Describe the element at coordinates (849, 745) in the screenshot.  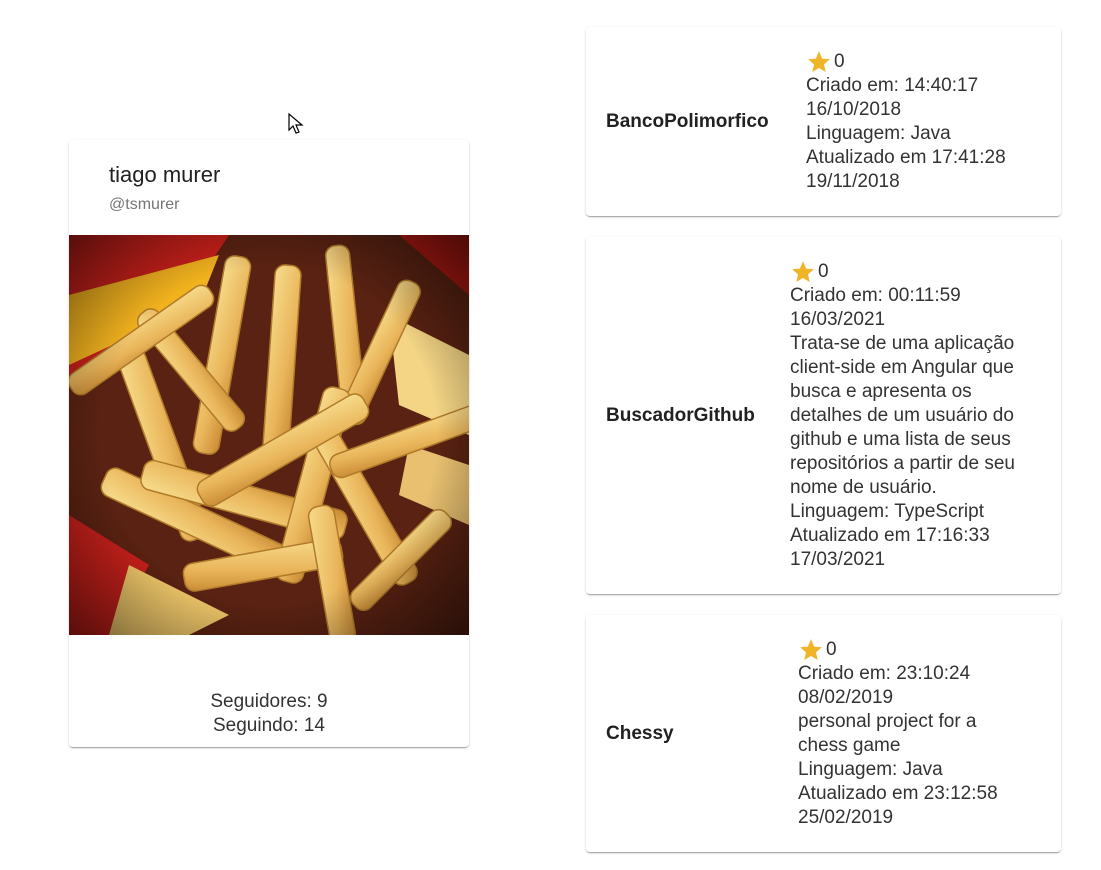
I see `repo-description-line: chess game` at that location.